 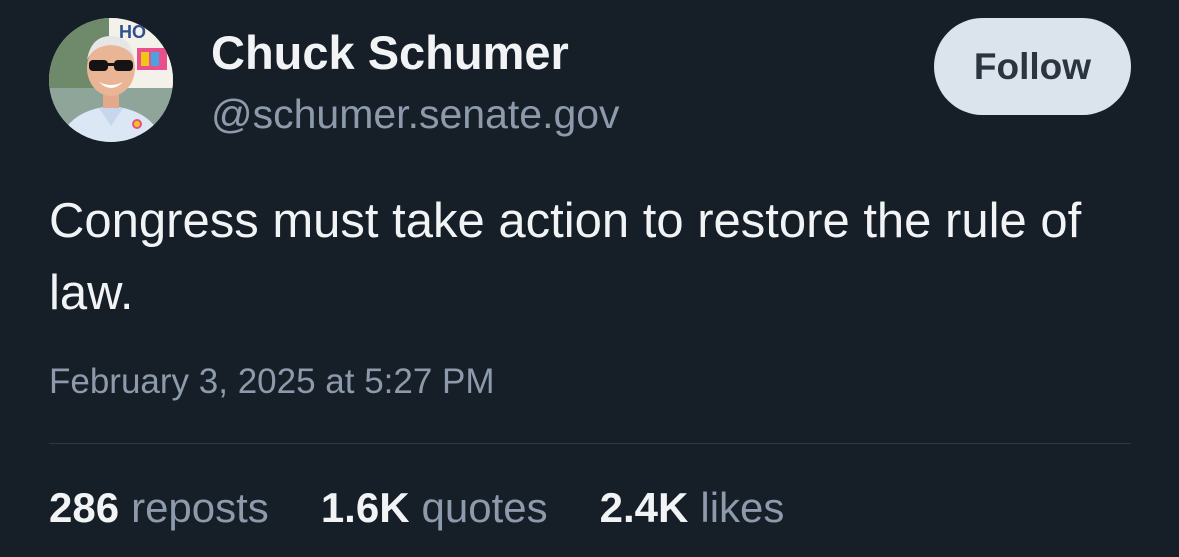 I want to click on reposts-label: reposts, so click(x=200, y=507).